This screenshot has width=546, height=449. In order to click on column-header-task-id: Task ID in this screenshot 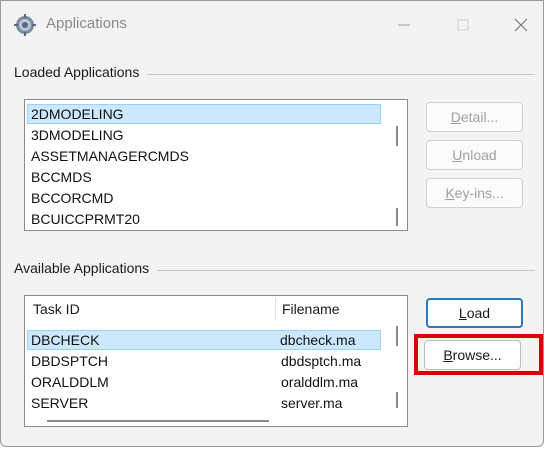, I will do `click(153, 309)`.